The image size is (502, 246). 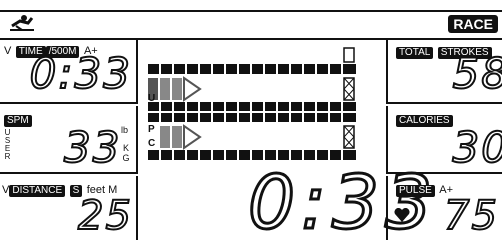 I want to click on distance-panel: V DISTANCE S feet M 25, so click(x=69, y=208).